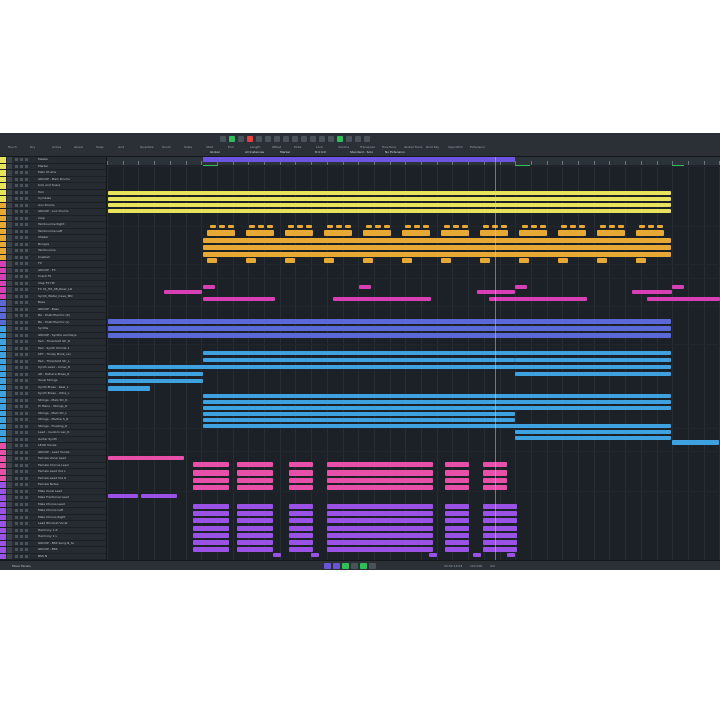 This screenshot has width=720, height=720. What do you see at coordinates (363, 566) in the screenshot?
I see `record-button` at bounding box center [363, 566].